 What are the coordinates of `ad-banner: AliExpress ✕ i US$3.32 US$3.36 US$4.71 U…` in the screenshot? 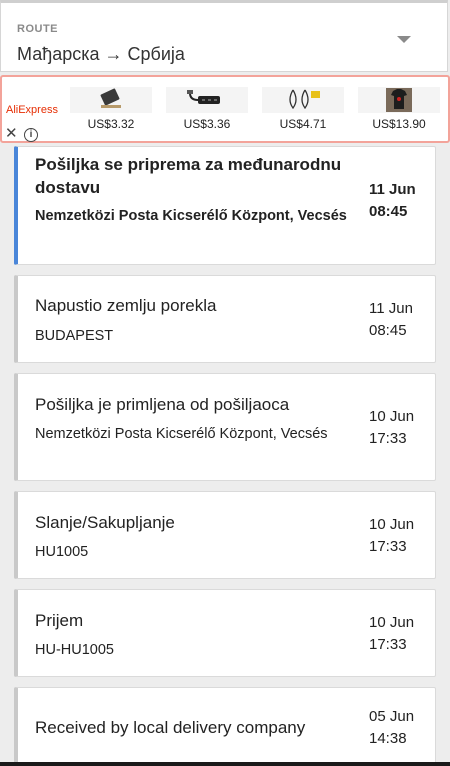 It's located at (225, 109).